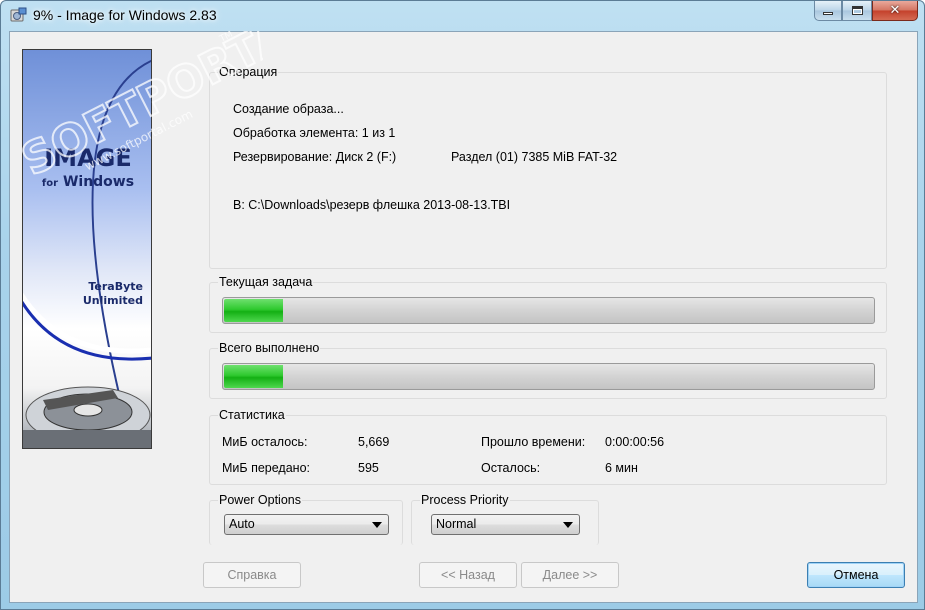 The height and width of the screenshot is (610, 925). I want to click on stat-elapsed-value: 0:00:00:56, so click(635, 442).